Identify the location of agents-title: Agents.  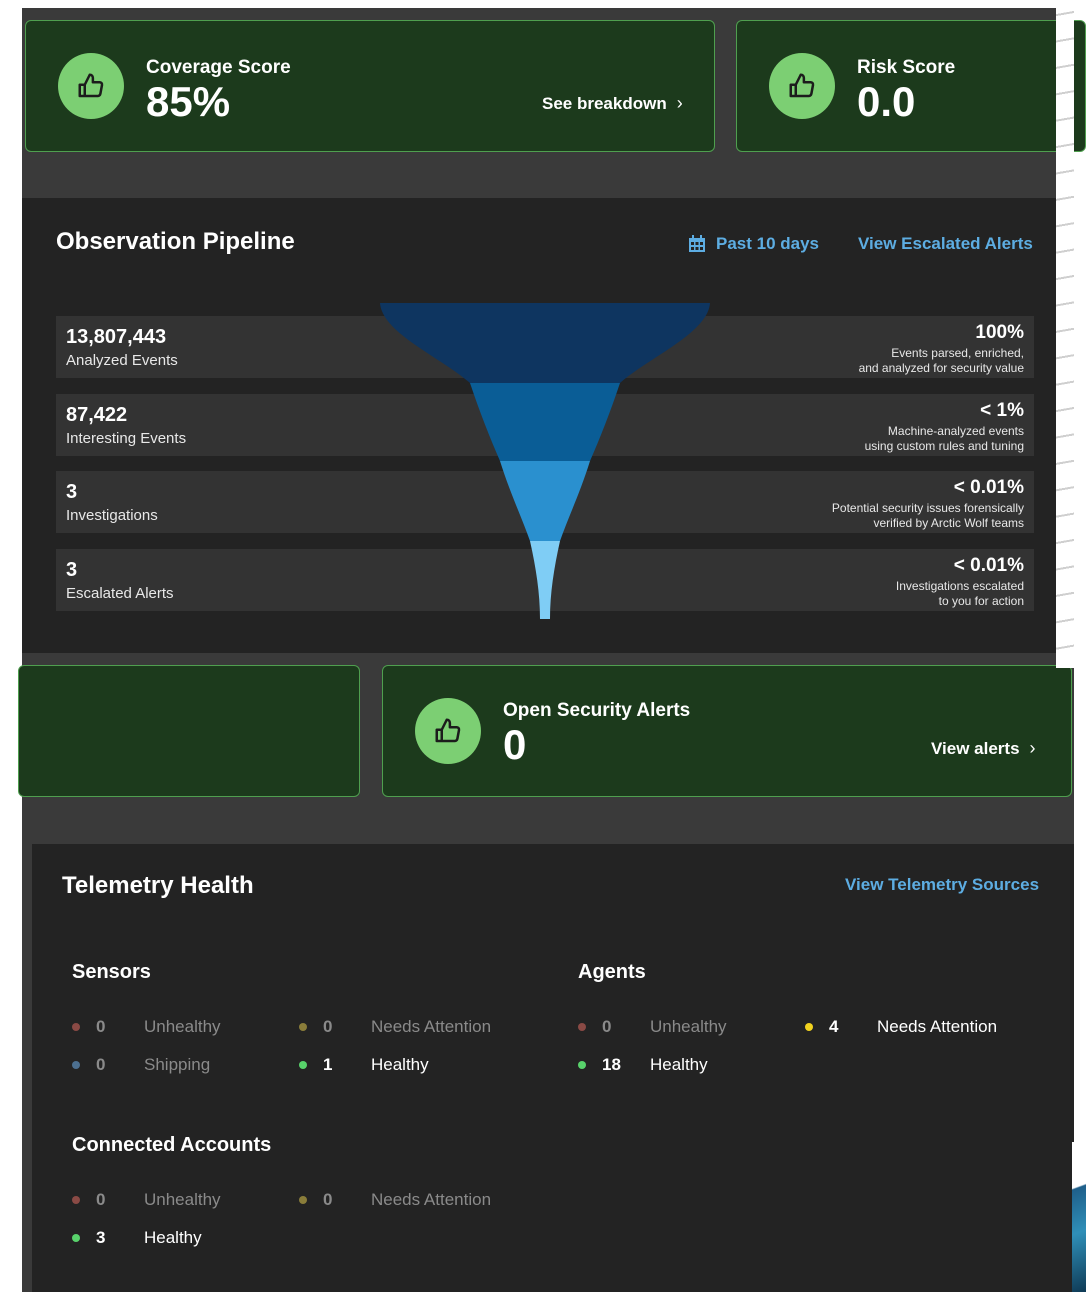
(612, 972).